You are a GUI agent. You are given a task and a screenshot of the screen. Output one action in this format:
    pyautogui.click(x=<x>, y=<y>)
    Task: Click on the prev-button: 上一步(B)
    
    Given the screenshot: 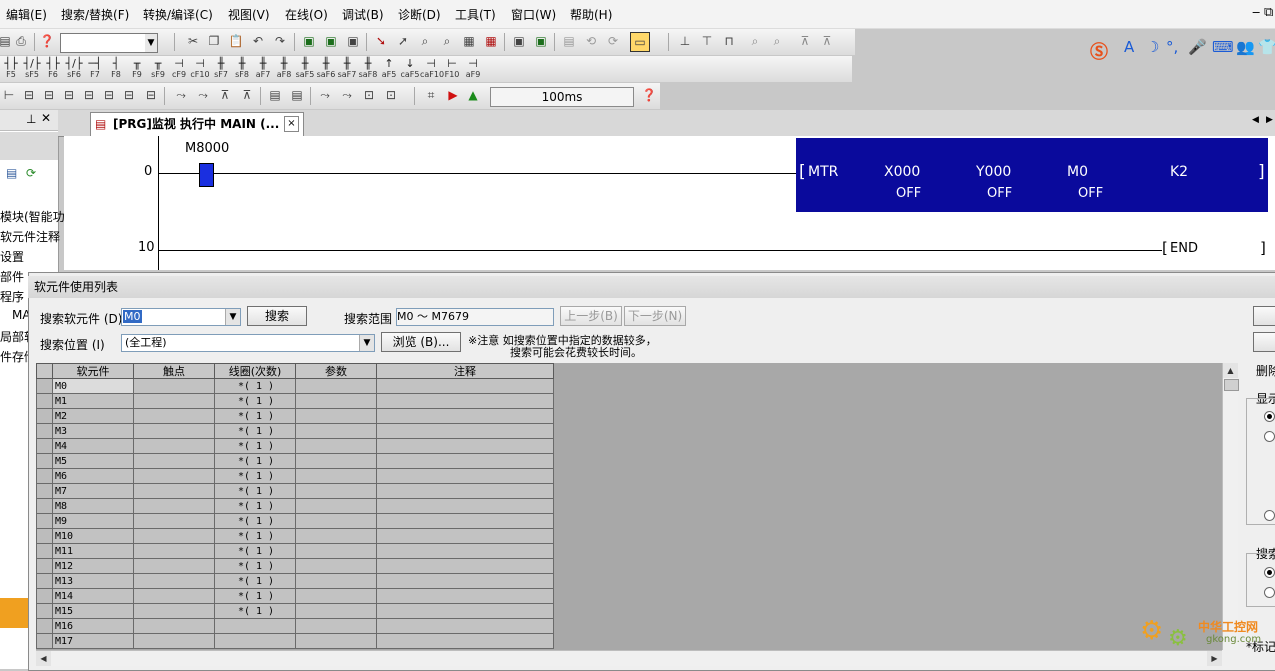 What is the action you would take?
    pyautogui.click(x=591, y=316)
    